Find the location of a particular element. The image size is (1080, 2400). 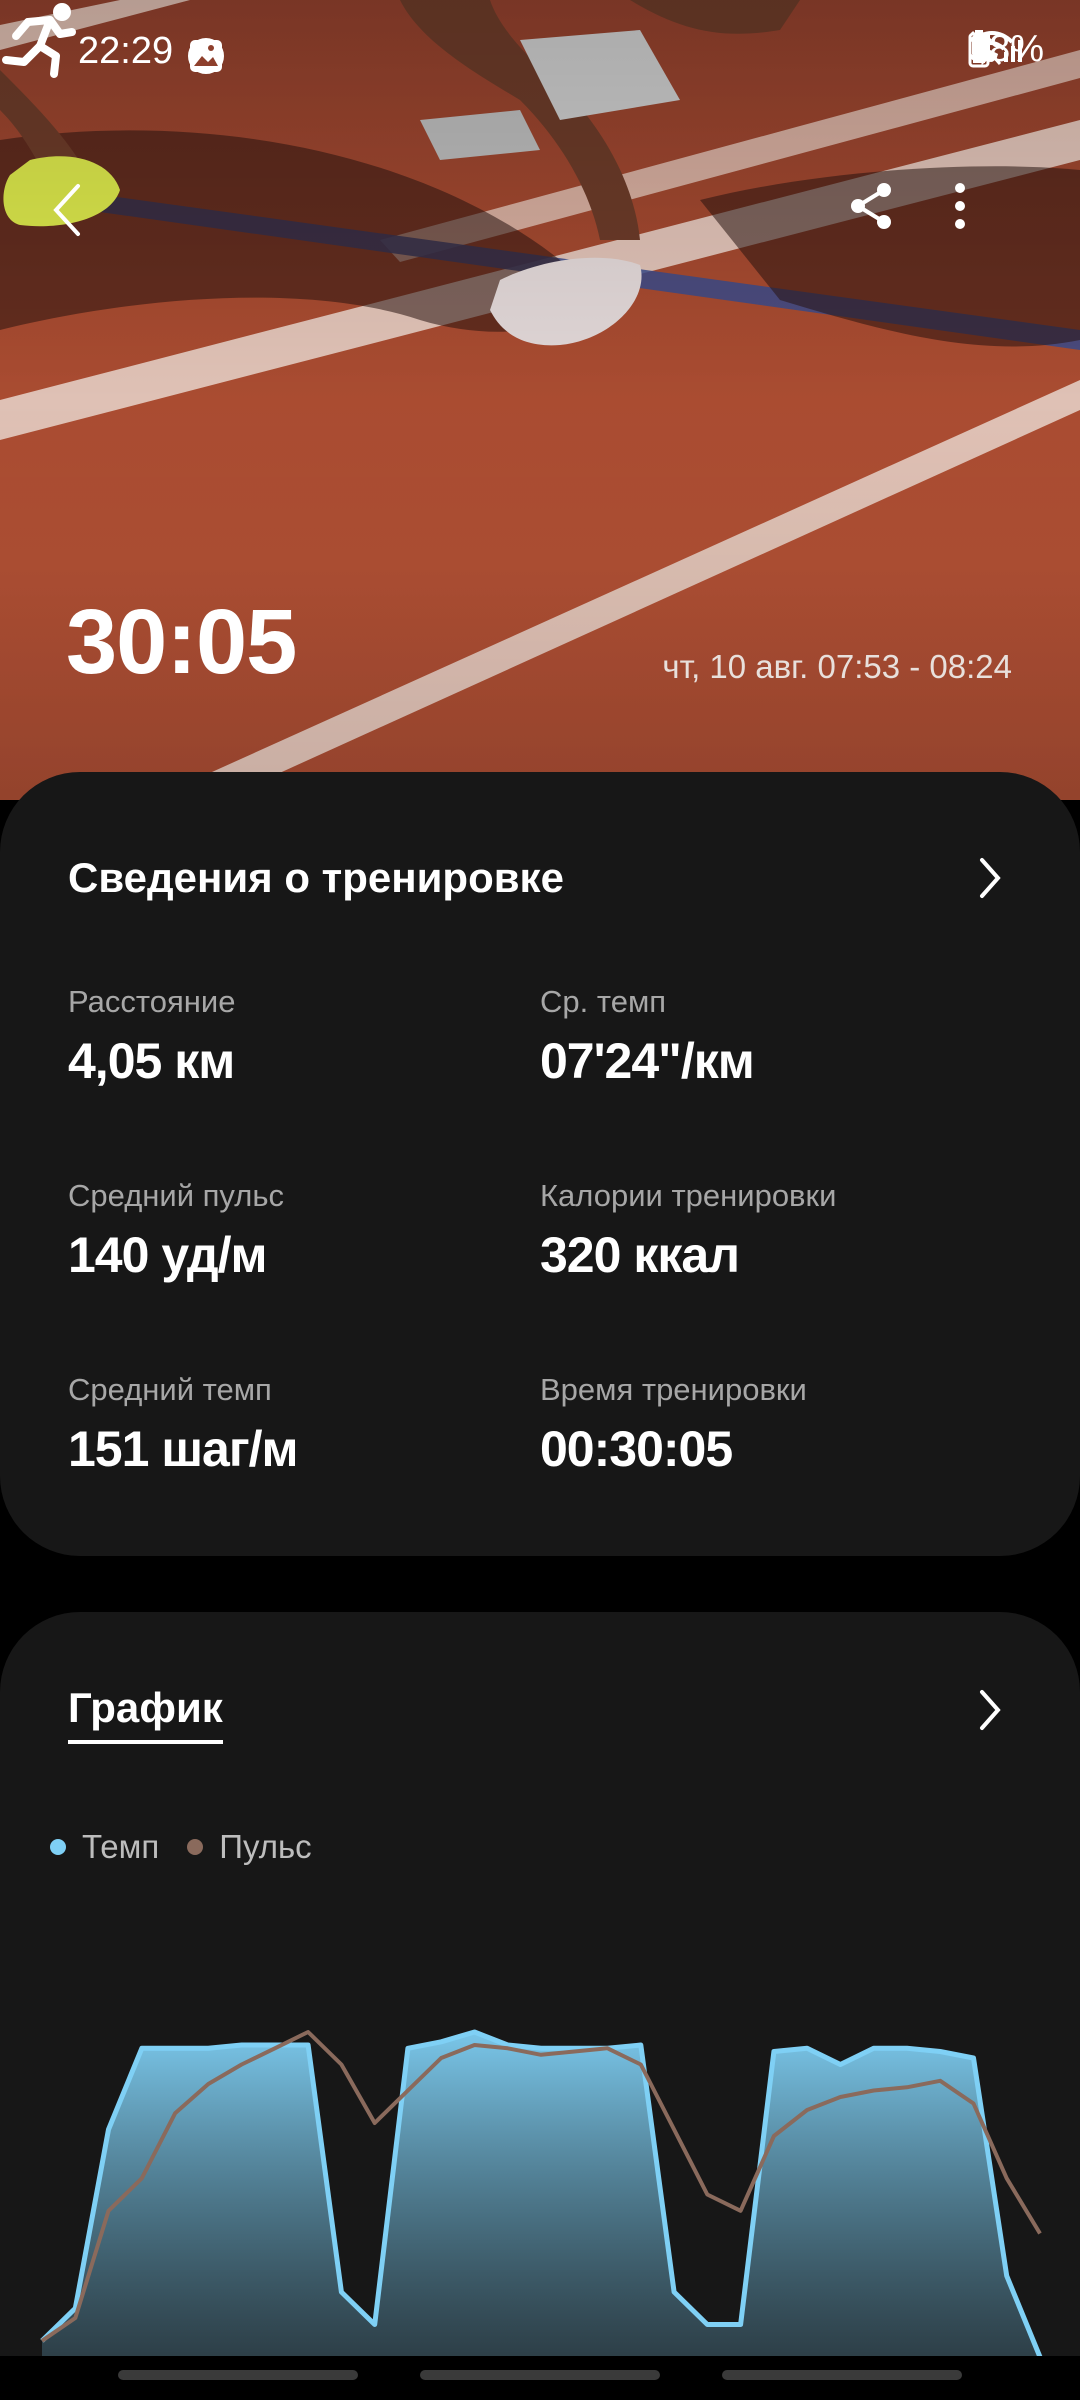

stat-distance: Расстояние 4,05 км is located at coordinates (151, 1037).